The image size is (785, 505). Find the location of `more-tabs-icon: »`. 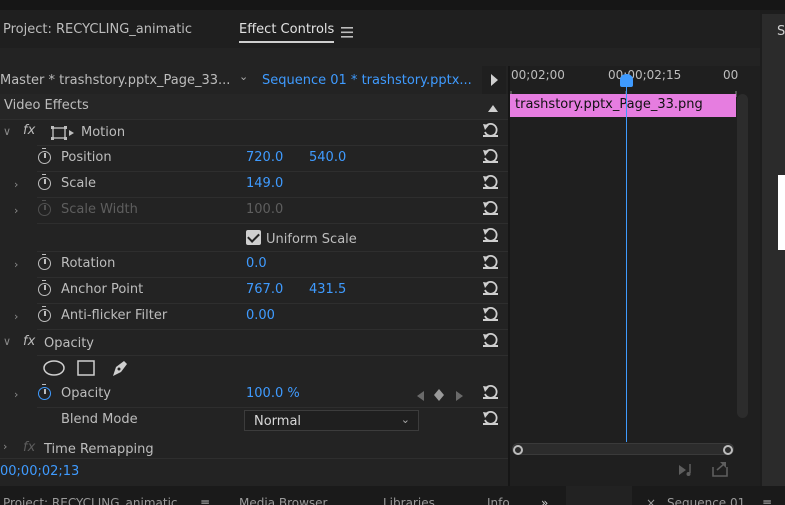

more-tabs-icon: » is located at coordinates (544, 500).